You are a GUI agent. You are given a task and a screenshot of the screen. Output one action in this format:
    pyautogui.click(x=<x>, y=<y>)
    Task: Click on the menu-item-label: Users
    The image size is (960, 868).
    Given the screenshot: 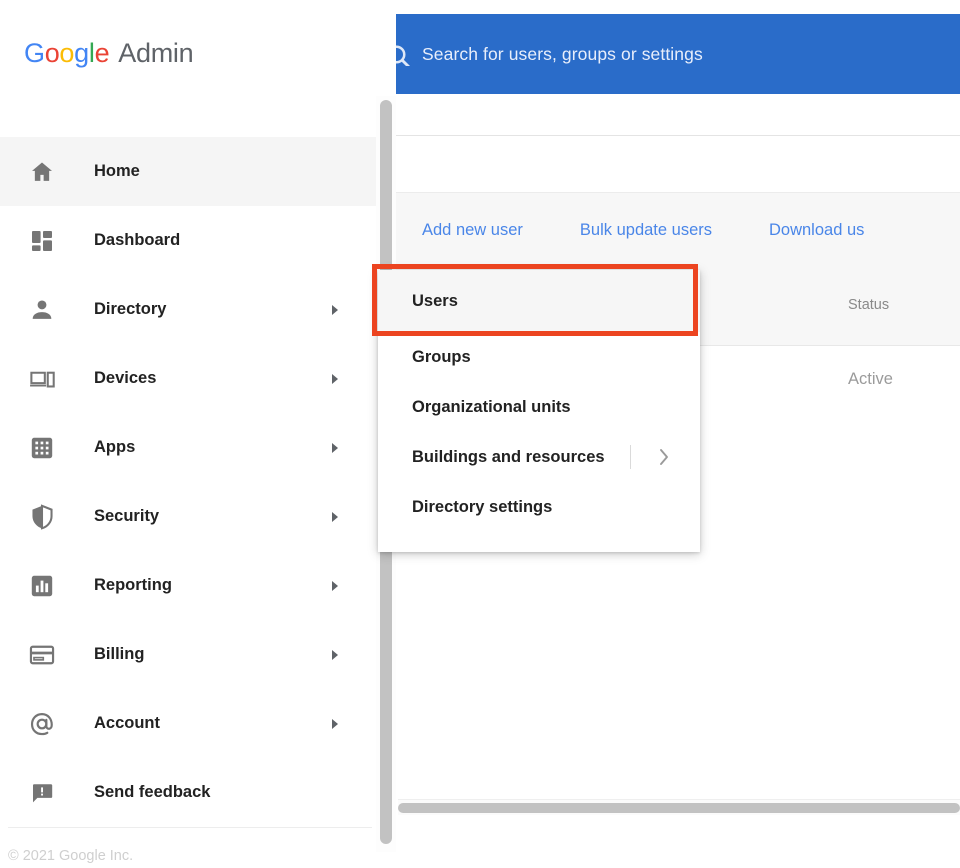 What is the action you would take?
    pyautogui.click(x=435, y=300)
    